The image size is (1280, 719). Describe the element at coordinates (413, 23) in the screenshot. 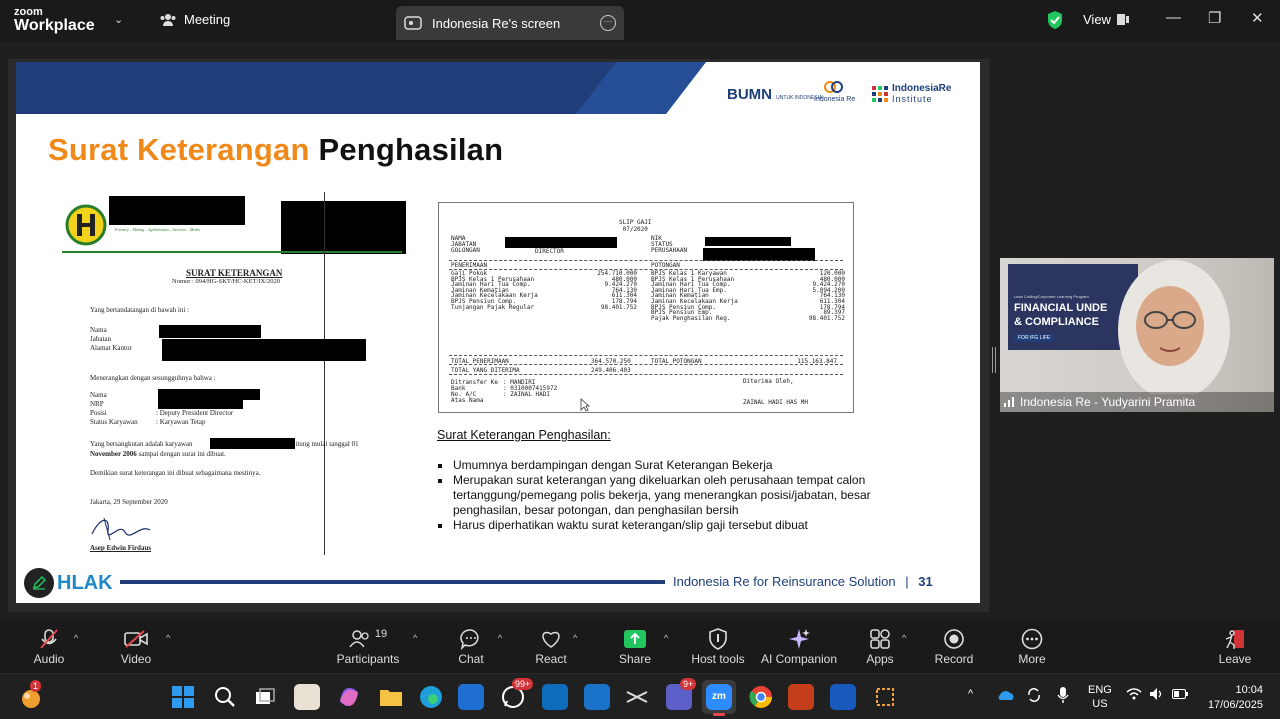

I see `screen-share-icon` at that location.